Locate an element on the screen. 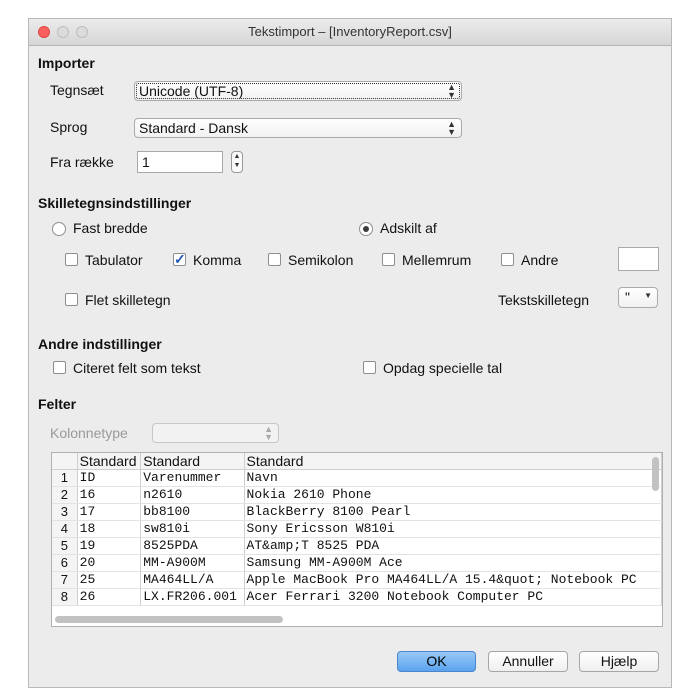 The height and width of the screenshot is (700, 700). table-cell: ID is located at coordinates (109, 478).